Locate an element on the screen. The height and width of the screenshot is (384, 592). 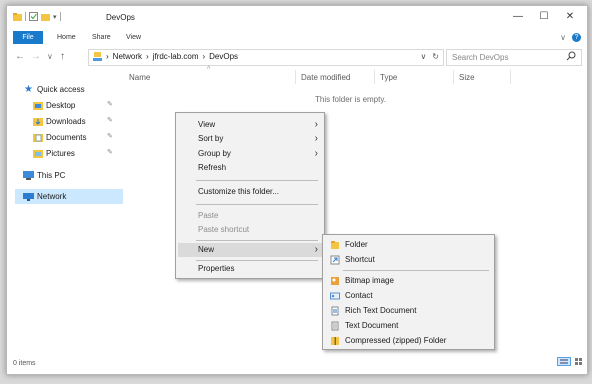
menu-item-label: Refresh is located at coordinates (212, 167).